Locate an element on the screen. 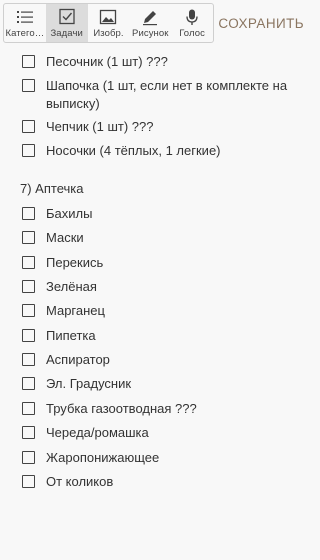 This screenshot has width=320, height=560. tool-switcher: Катего… Задачи Изобр. Рисунок Голос is located at coordinates (108, 23).